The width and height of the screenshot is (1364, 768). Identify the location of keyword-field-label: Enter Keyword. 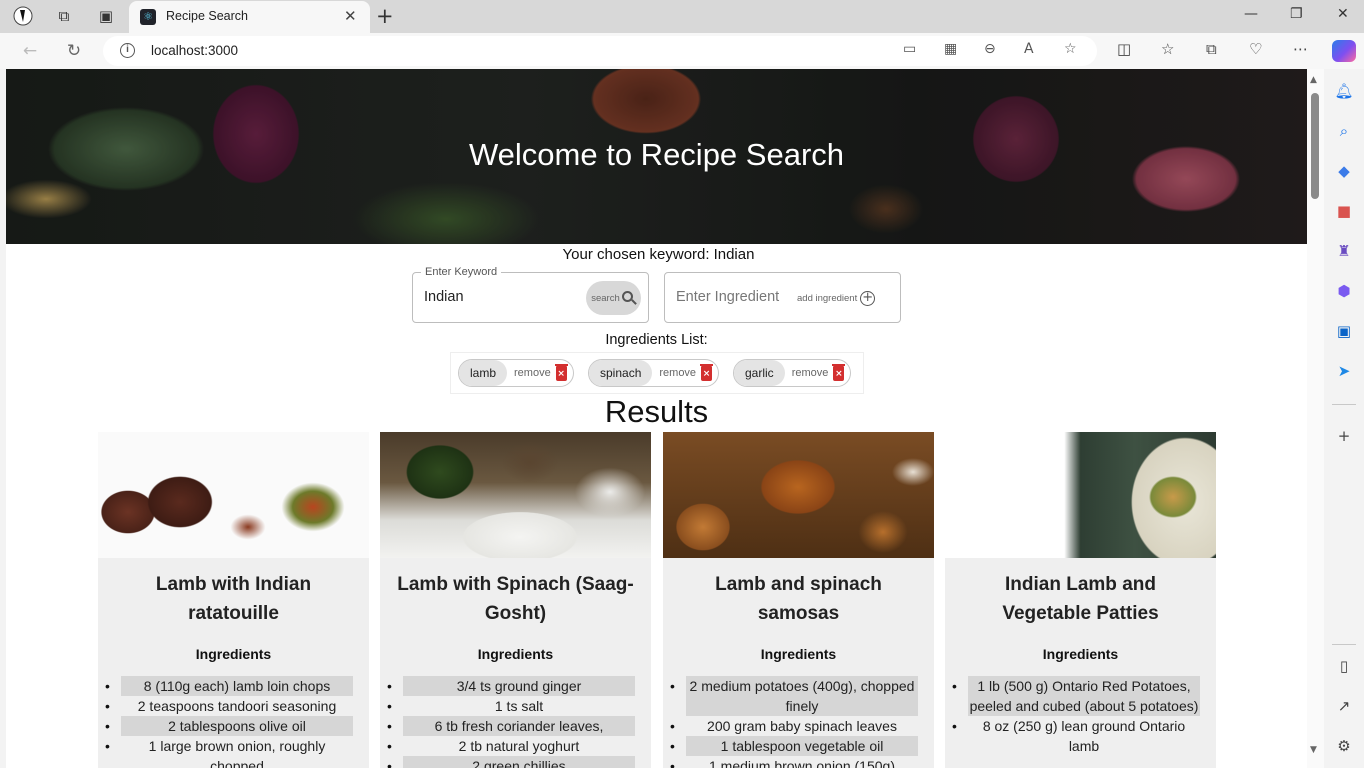
(461, 272).